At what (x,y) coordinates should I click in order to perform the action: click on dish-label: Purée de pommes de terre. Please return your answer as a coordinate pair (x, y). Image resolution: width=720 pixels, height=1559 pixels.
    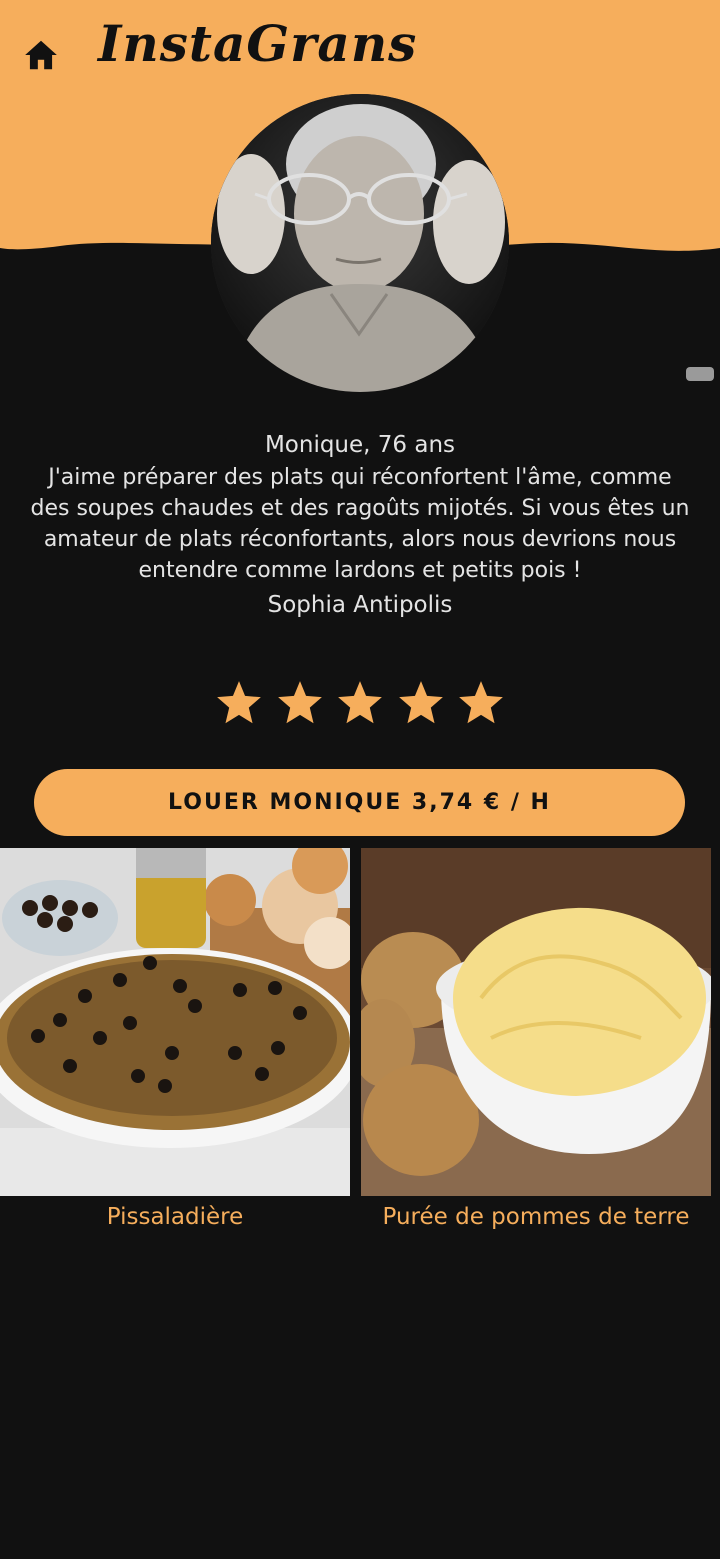
    Looking at the image, I should click on (536, 1217).